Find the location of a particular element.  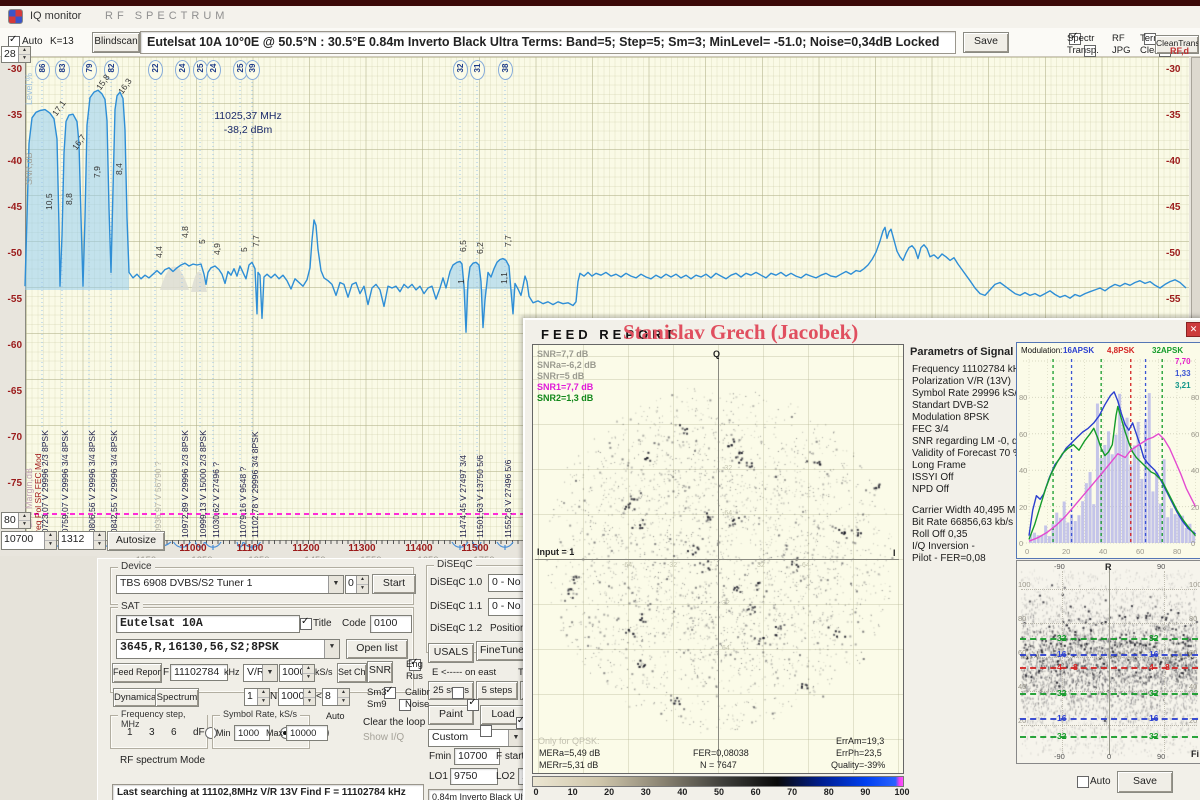

f-label: F is located at coordinates (166, 672).